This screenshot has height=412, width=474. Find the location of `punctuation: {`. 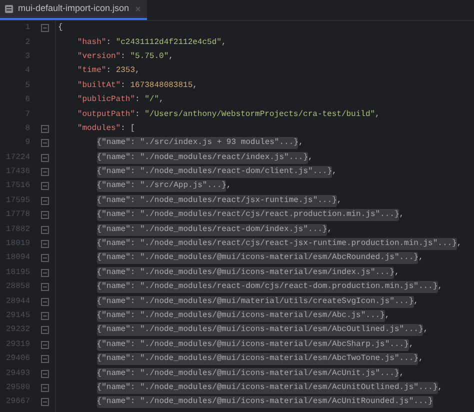

punctuation: { is located at coordinates (60, 28).